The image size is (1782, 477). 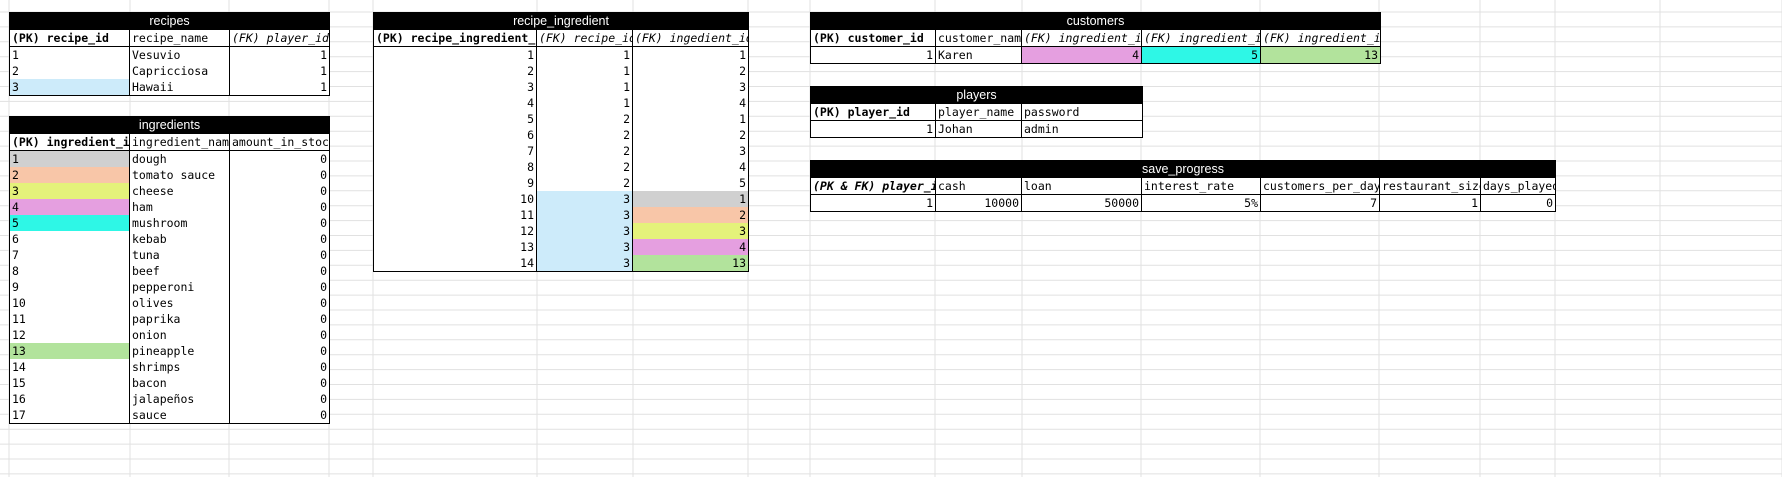 What do you see at coordinates (279, 38) in the screenshot?
I see `column-header: (FK) player_id` at bounding box center [279, 38].